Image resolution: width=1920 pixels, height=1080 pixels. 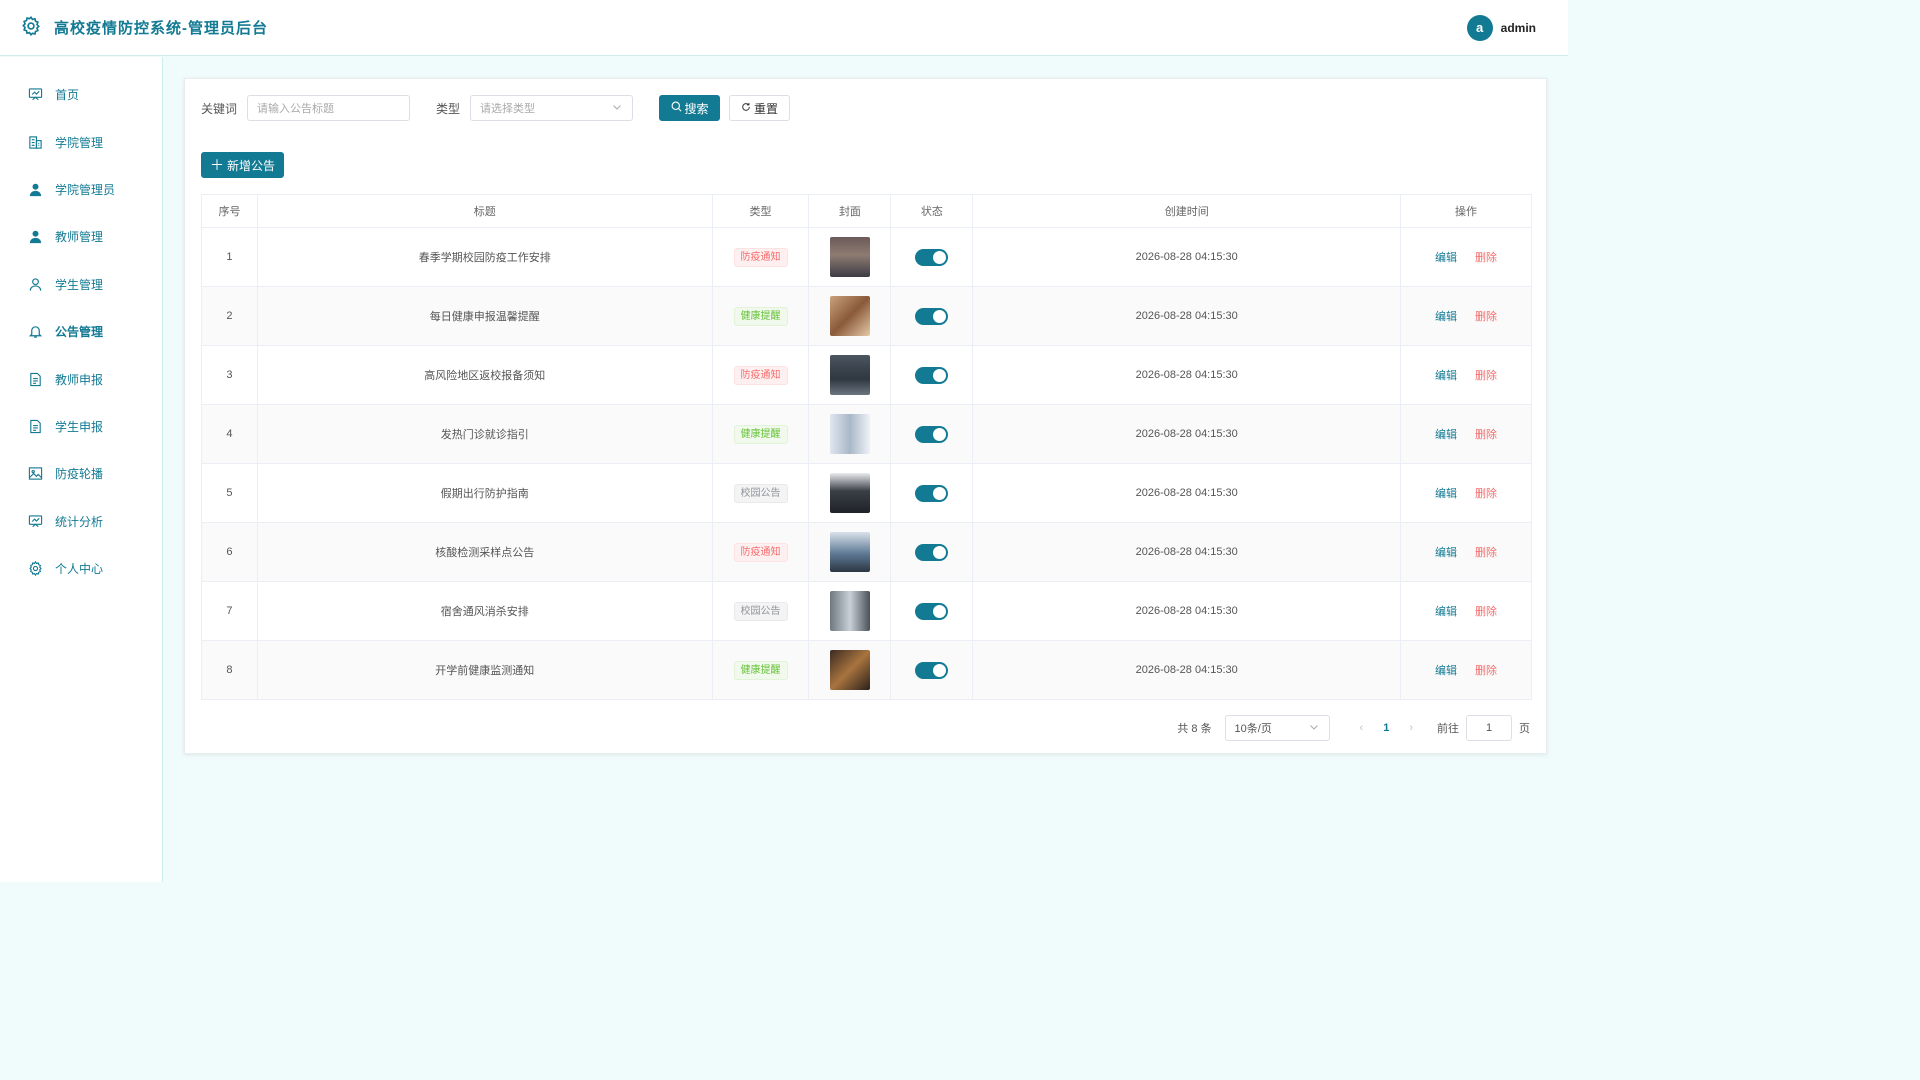 I want to click on goto-page-input: 1, so click(x=1489, y=728).